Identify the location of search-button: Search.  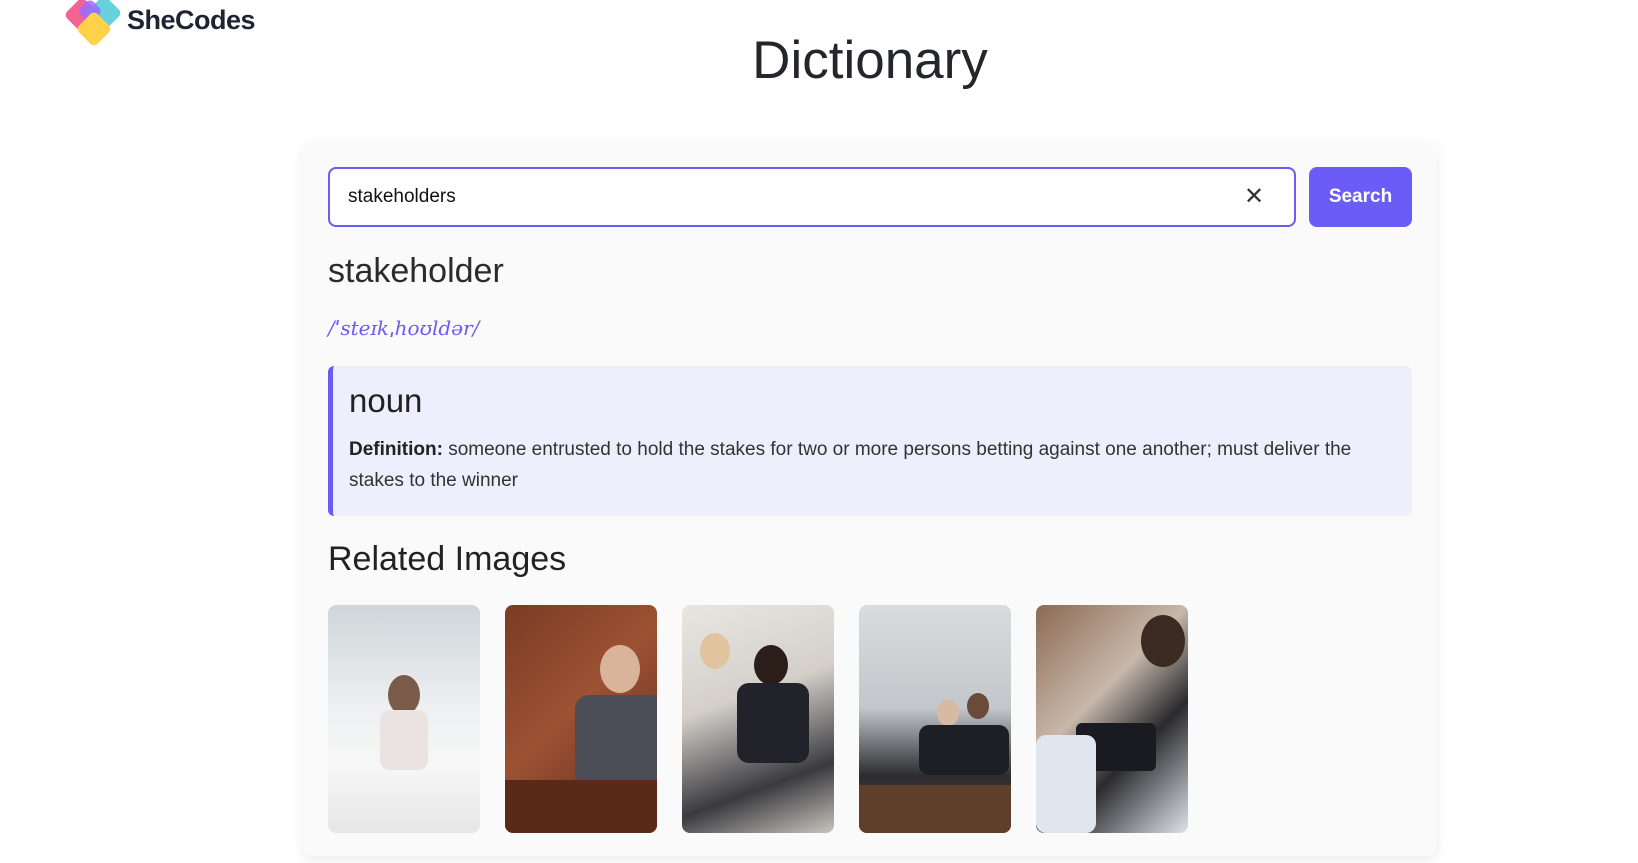
(1360, 197).